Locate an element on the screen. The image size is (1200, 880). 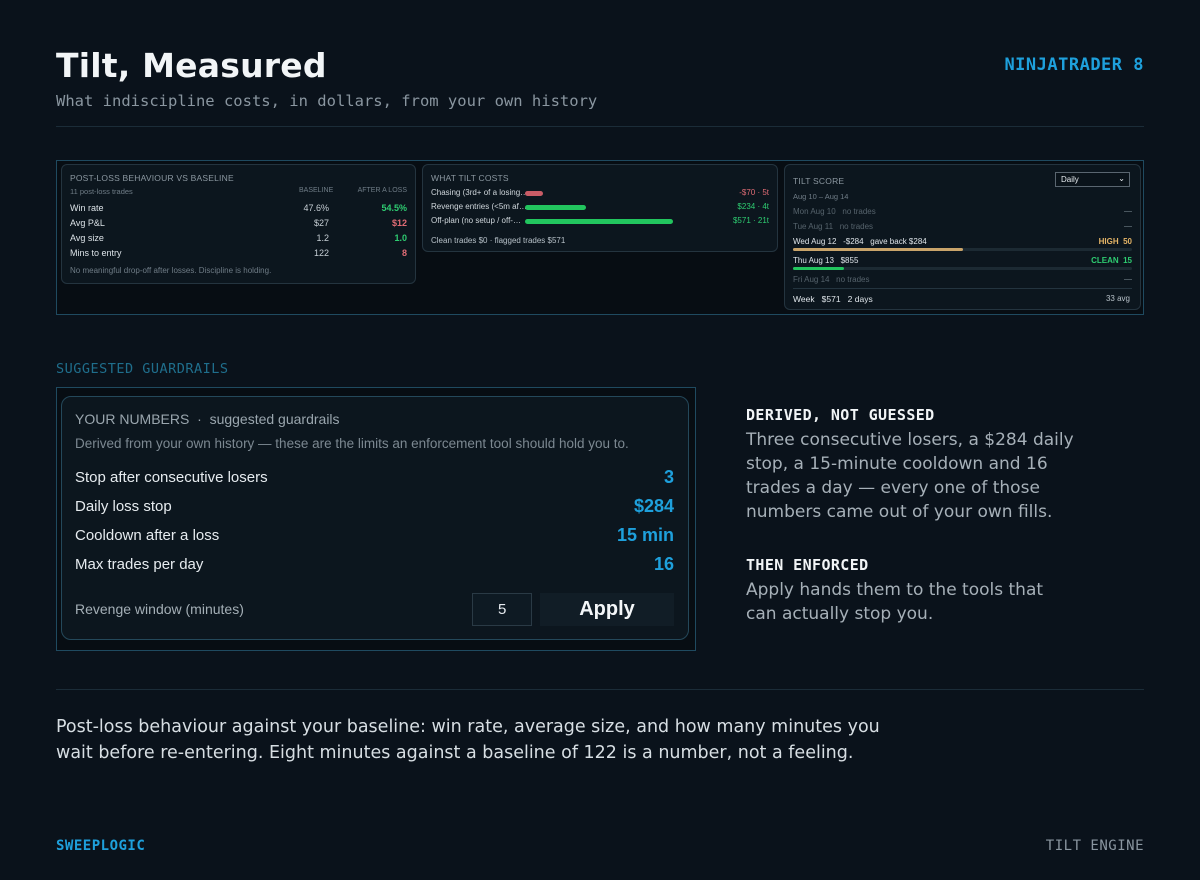
footer-product: TILT ENGINE is located at coordinates (1094, 846).